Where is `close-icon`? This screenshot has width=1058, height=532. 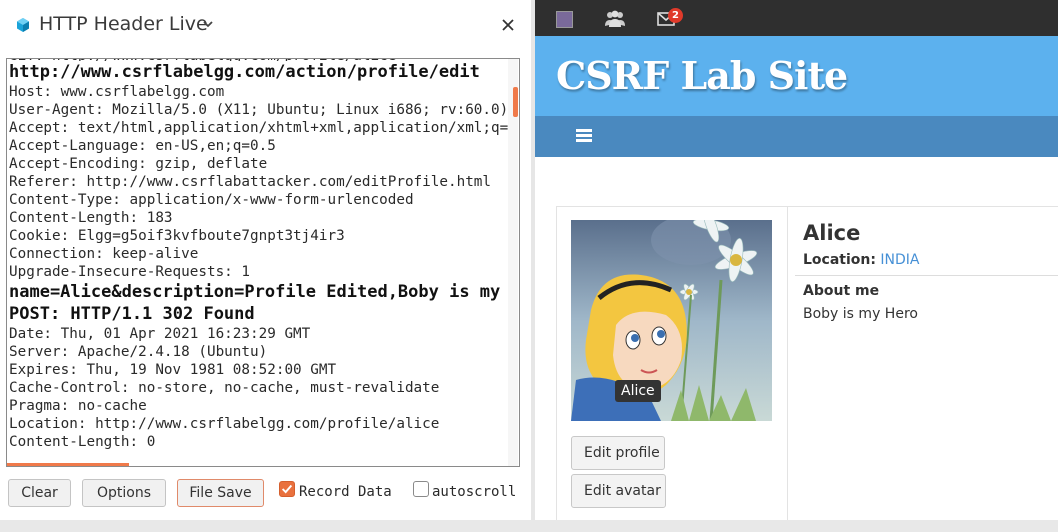 close-icon is located at coordinates (508, 25).